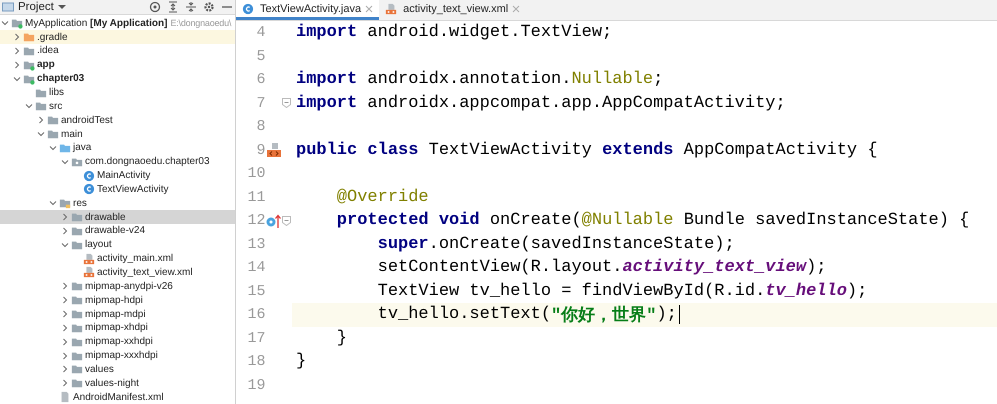  I want to click on line-number: 16, so click(256, 315).